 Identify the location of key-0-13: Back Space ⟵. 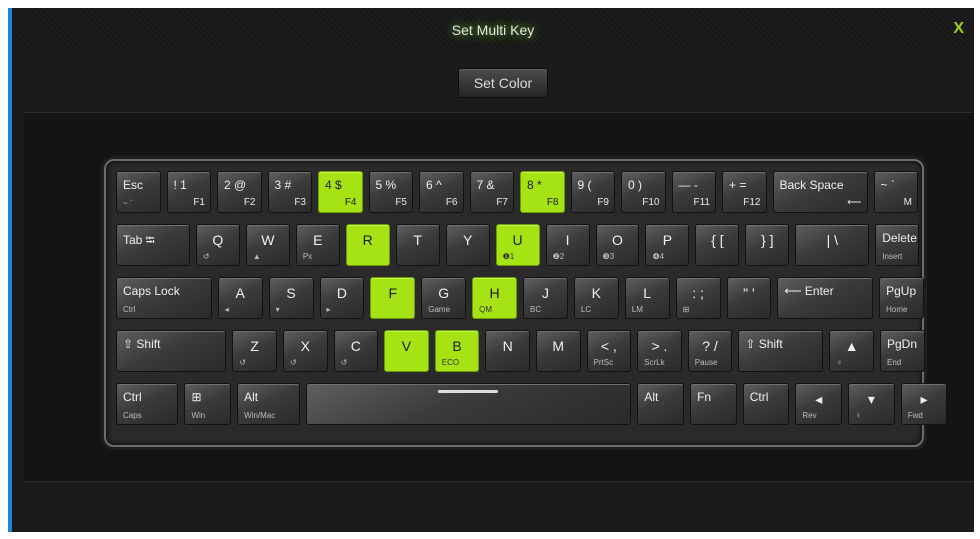
(820, 192).